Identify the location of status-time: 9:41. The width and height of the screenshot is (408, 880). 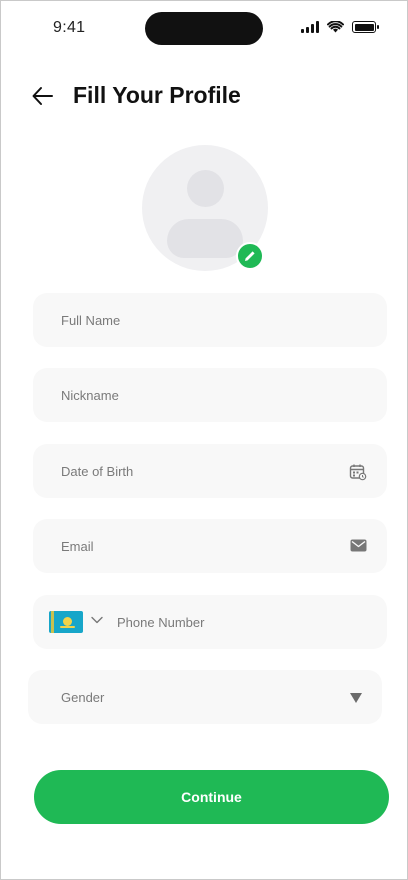
(69, 27).